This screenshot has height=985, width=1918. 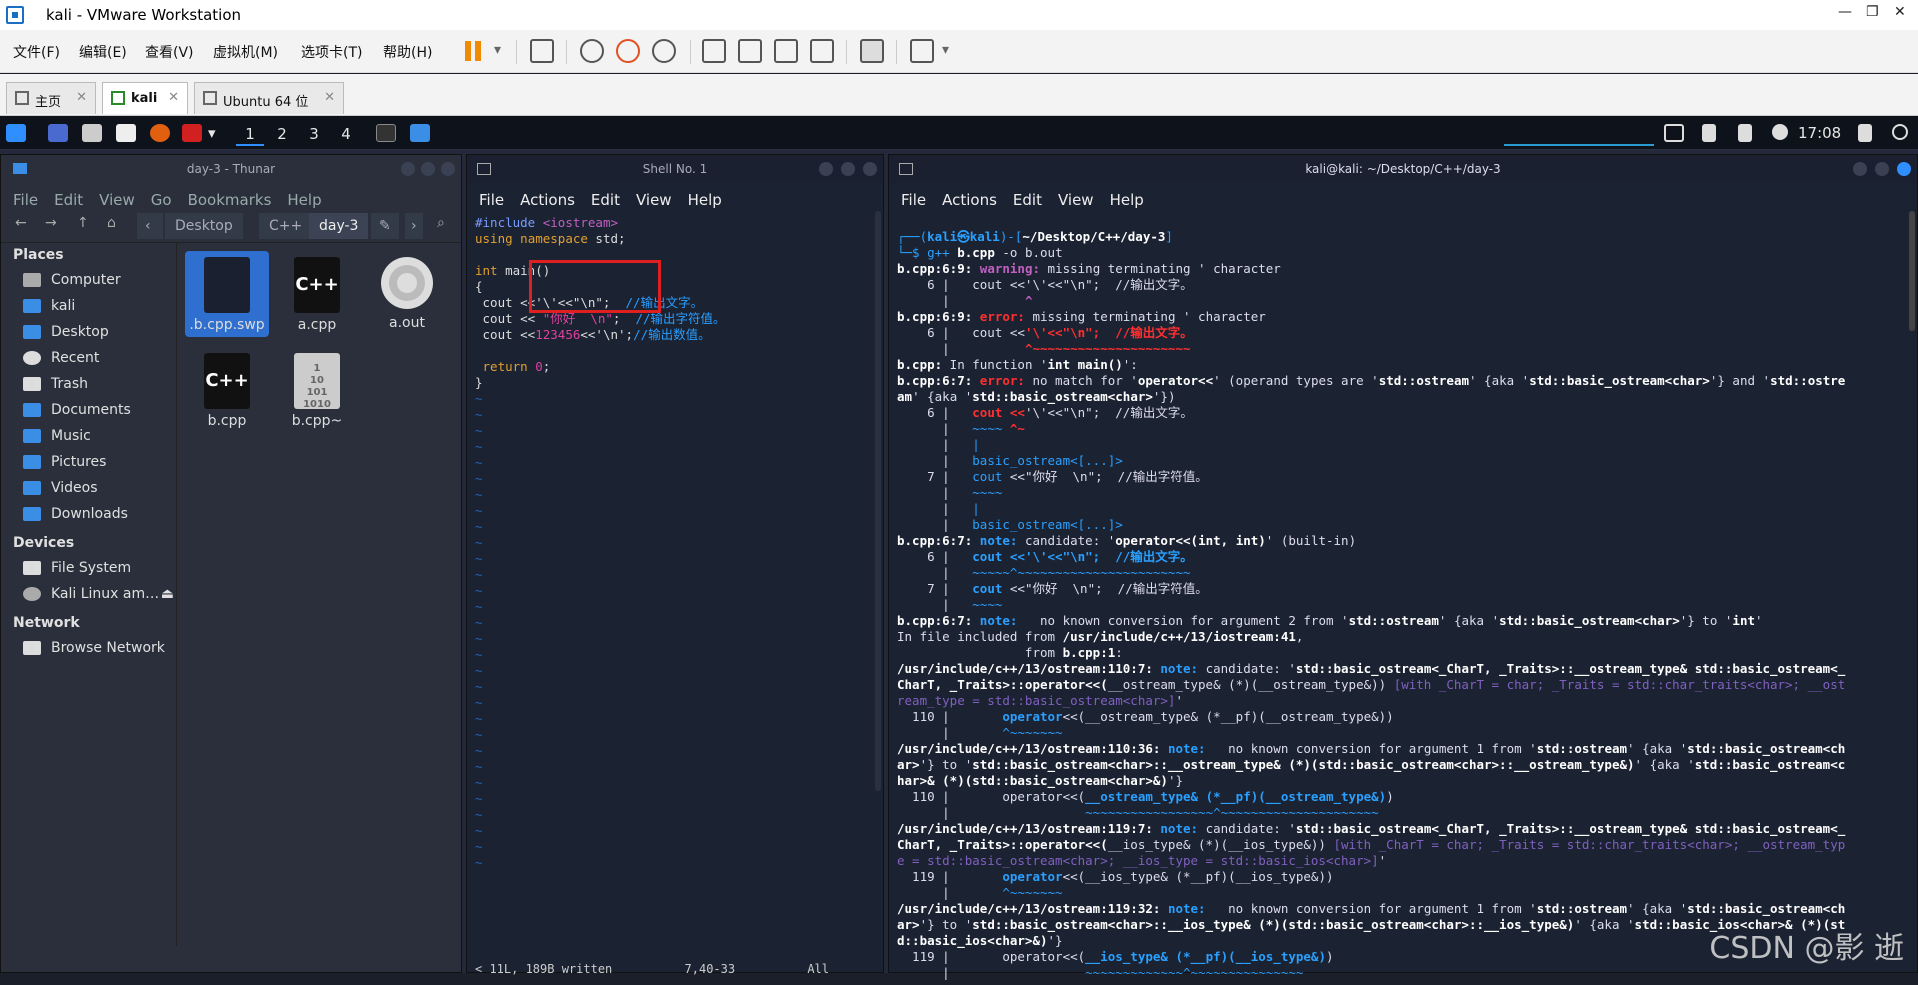 I want to click on edit-path-icon: ✎, so click(x=385, y=226).